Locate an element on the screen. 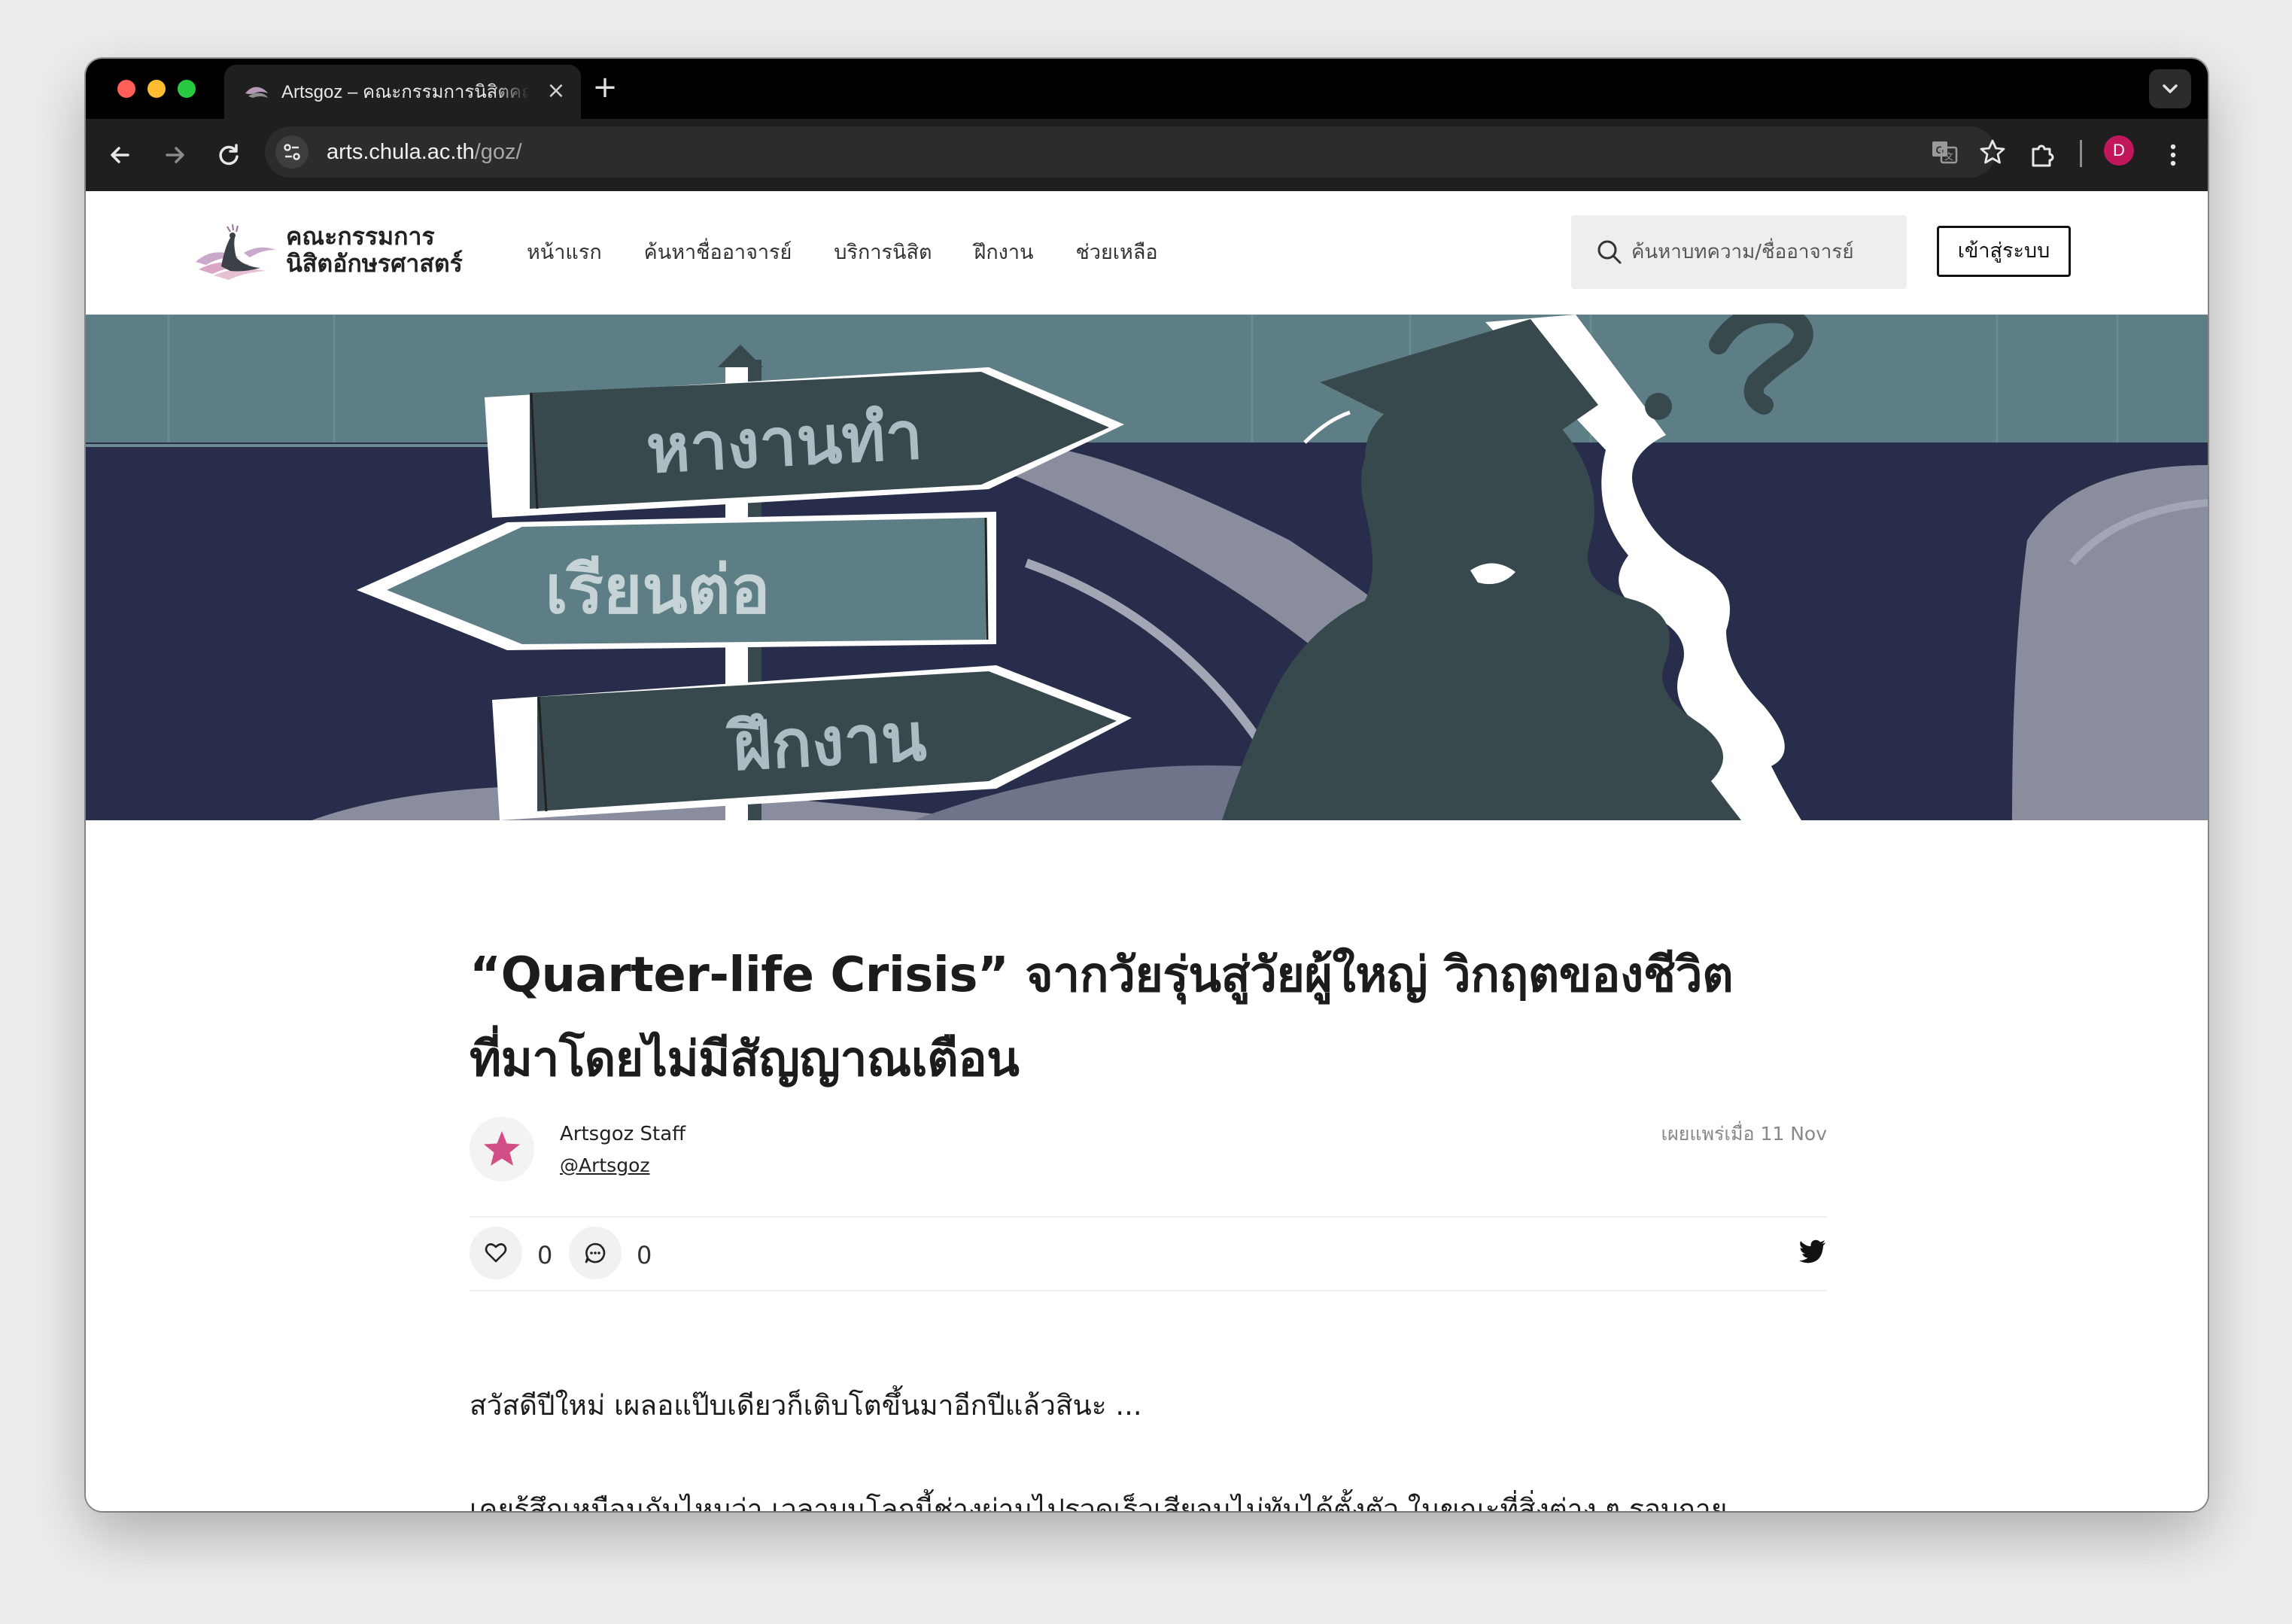 Image resolution: width=2292 pixels, height=1624 pixels. browser-toolbar: arts.chula.ac.th/goz/ G 文 D is located at coordinates (1147, 155).